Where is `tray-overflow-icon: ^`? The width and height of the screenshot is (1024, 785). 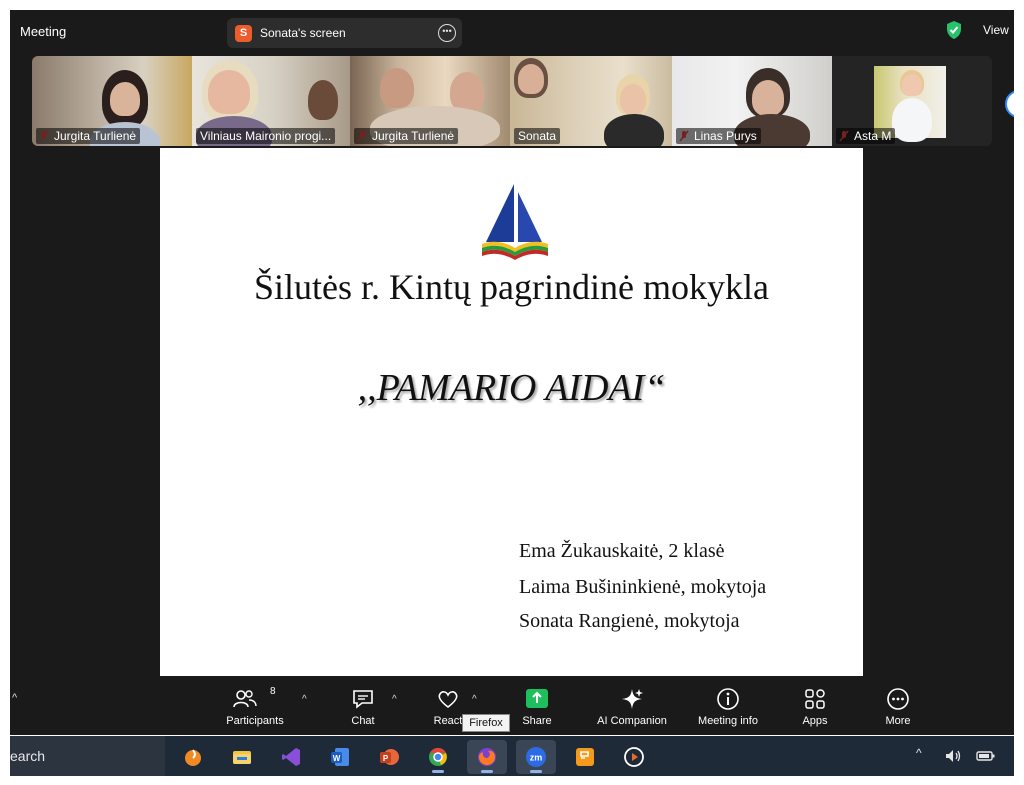 tray-overflow-icon: ^ is located at coordinates (919, 753).